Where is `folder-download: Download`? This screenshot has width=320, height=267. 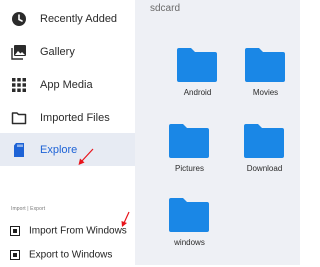
folder-download: Download is located at coordinates (264, 151).